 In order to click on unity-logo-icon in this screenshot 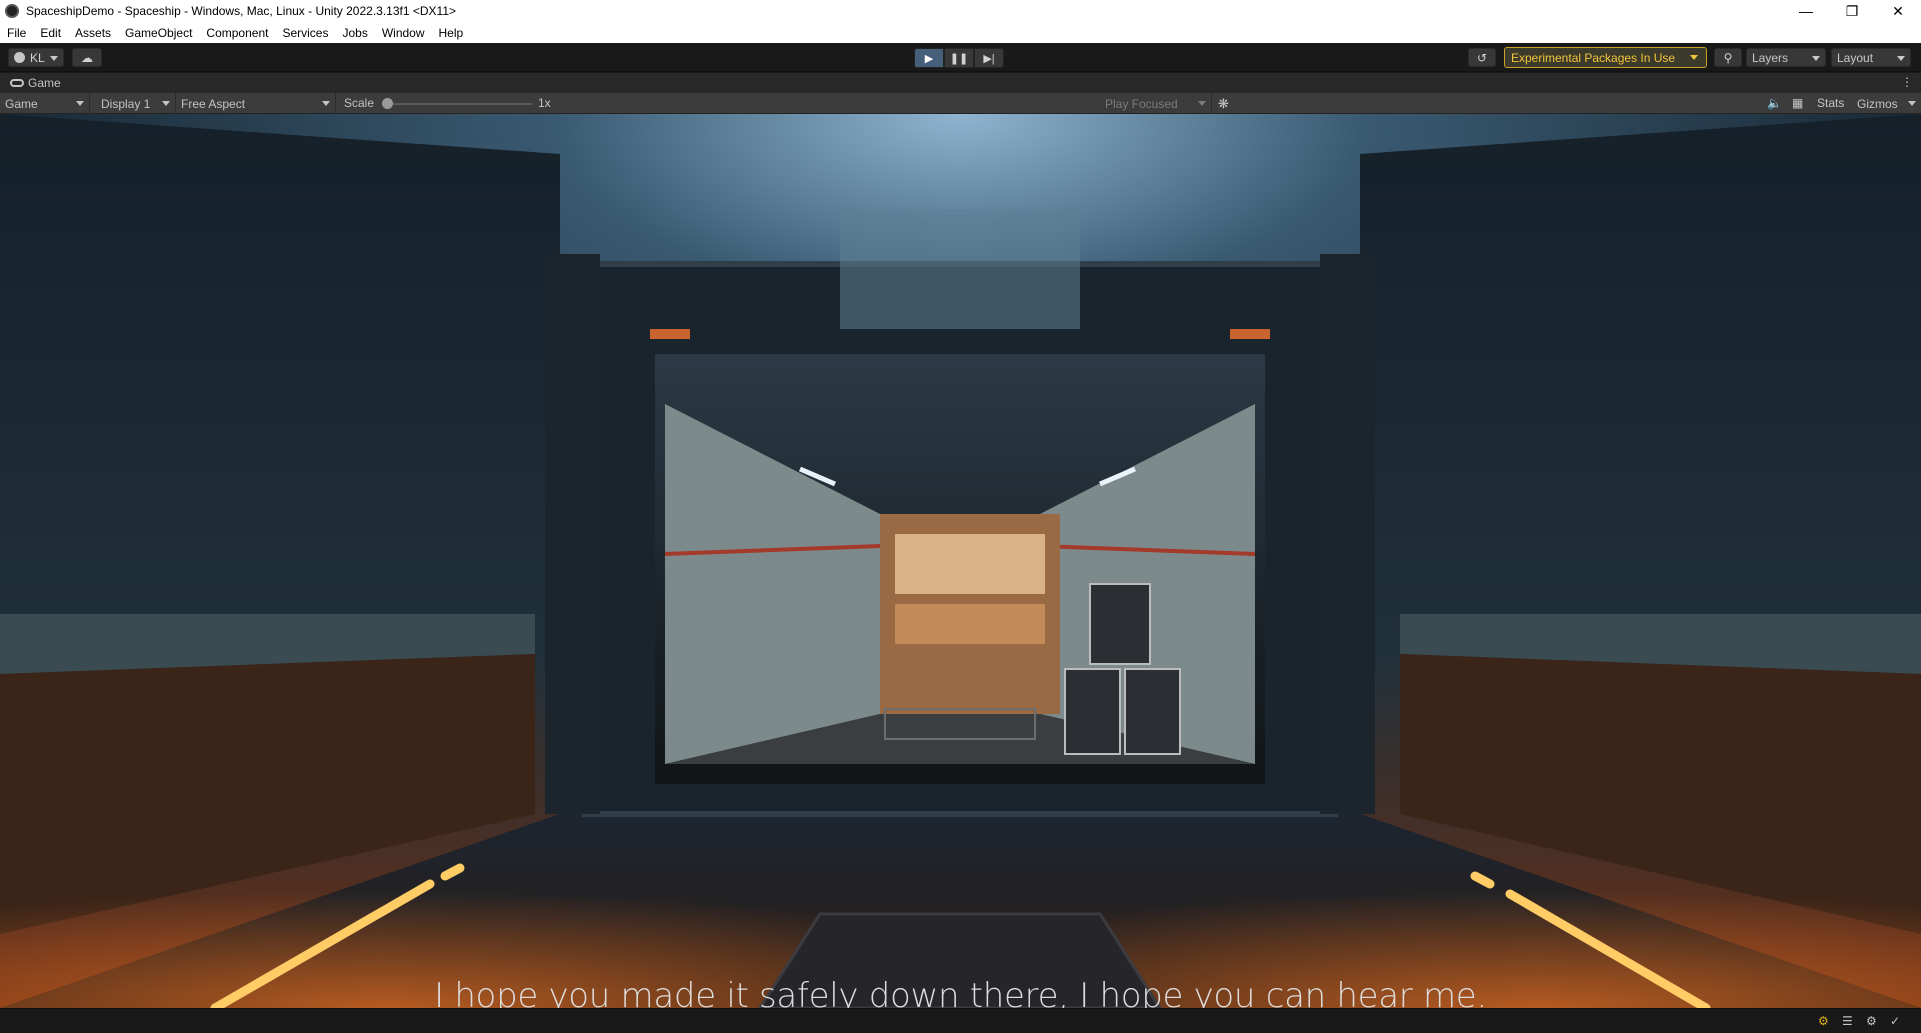, I will do `click(12, 11)`.